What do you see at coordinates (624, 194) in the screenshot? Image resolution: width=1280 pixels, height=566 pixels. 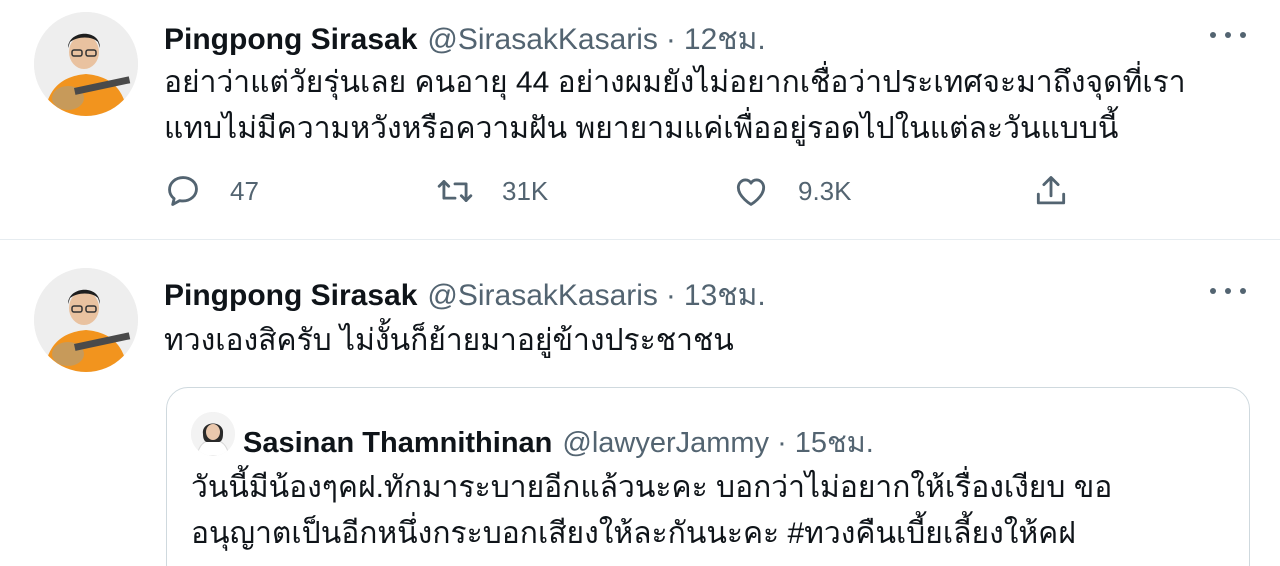 I see `tweet-actions: 47 31K 9.3K` at bounding box center [624, 194].